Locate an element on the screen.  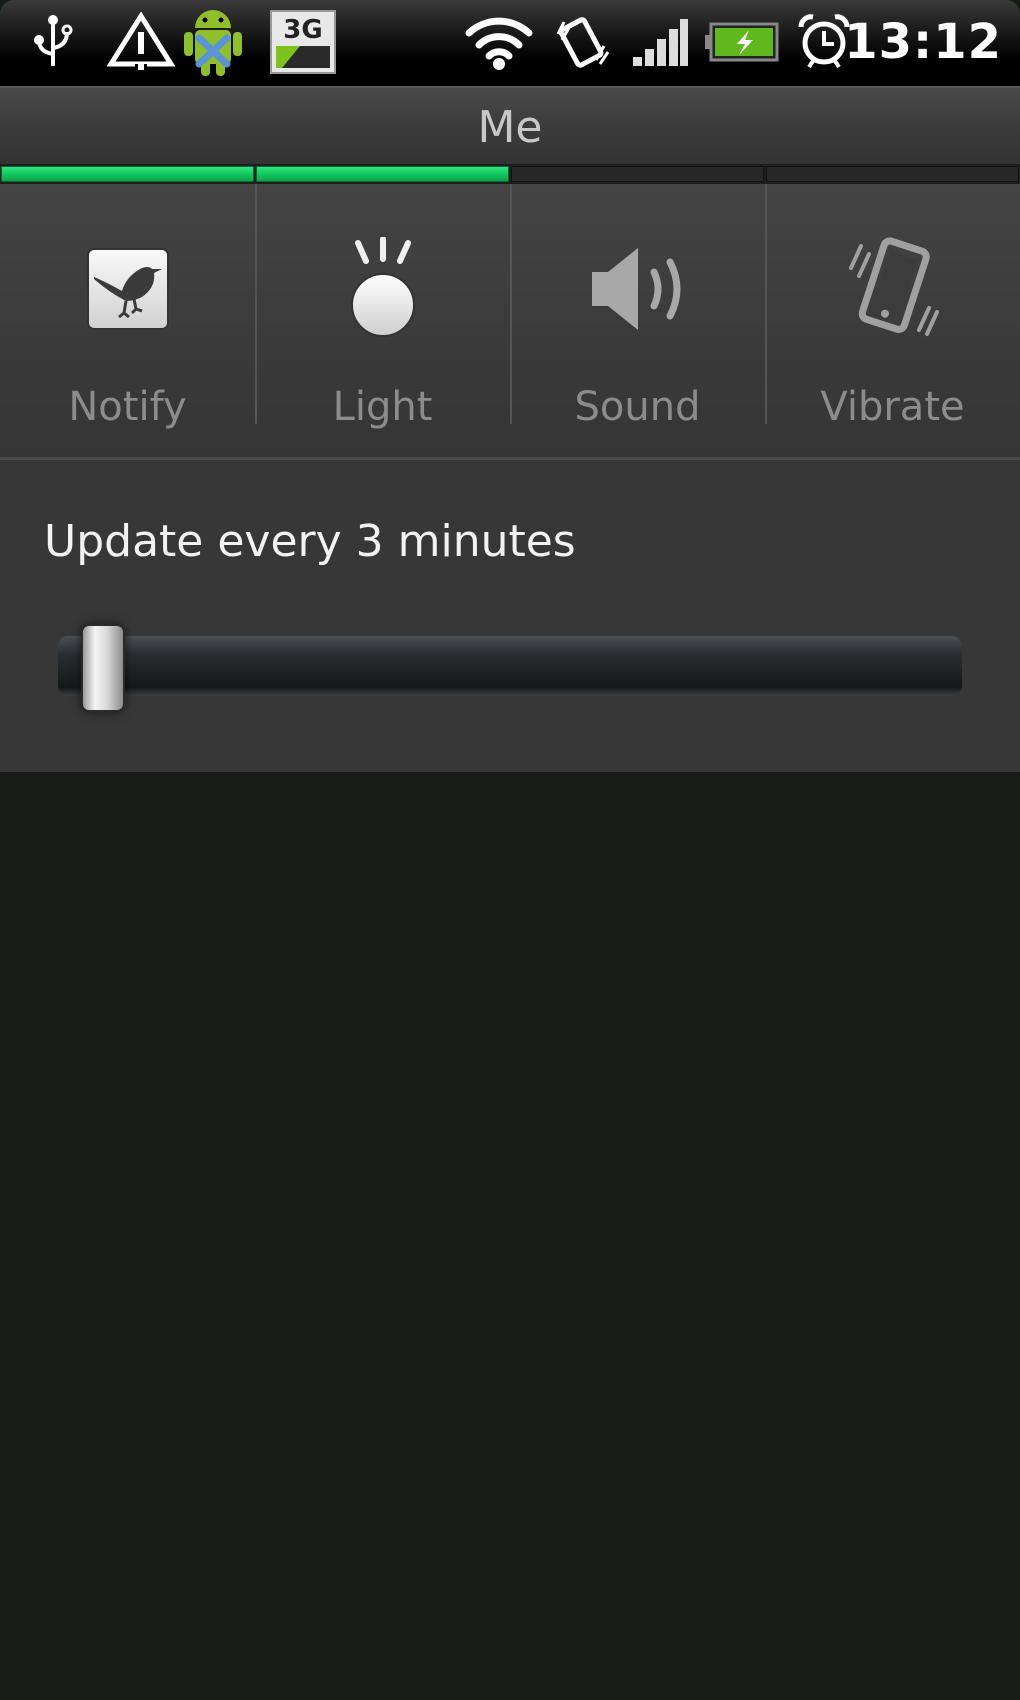
update-interval-slider-thumb is located at coordinates (103, 668).